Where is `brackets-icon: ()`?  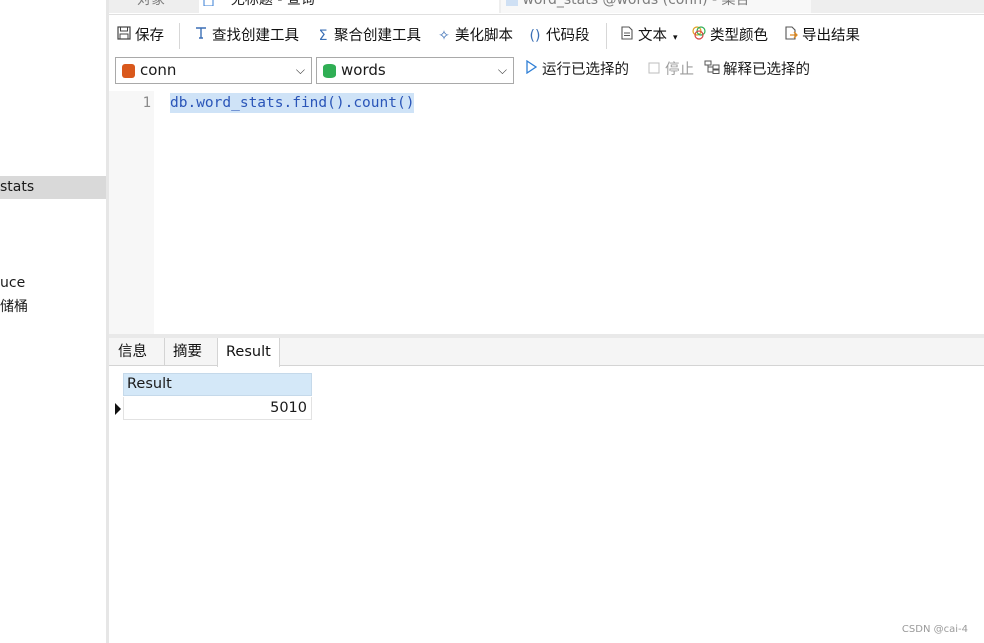 brackets-icon: () is located at coordinates (535, 36).